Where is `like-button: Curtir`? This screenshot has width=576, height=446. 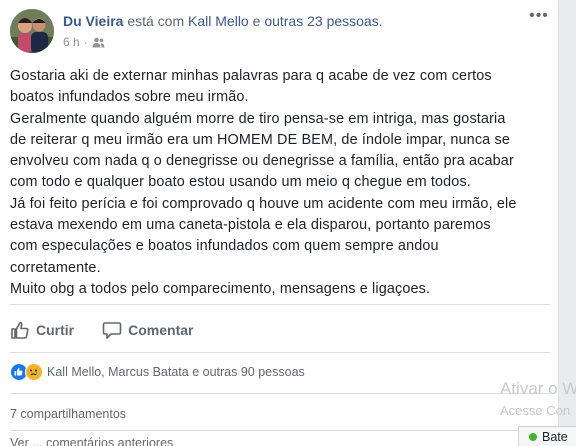 like-button: Curtir is located at coordinates (42, 330).